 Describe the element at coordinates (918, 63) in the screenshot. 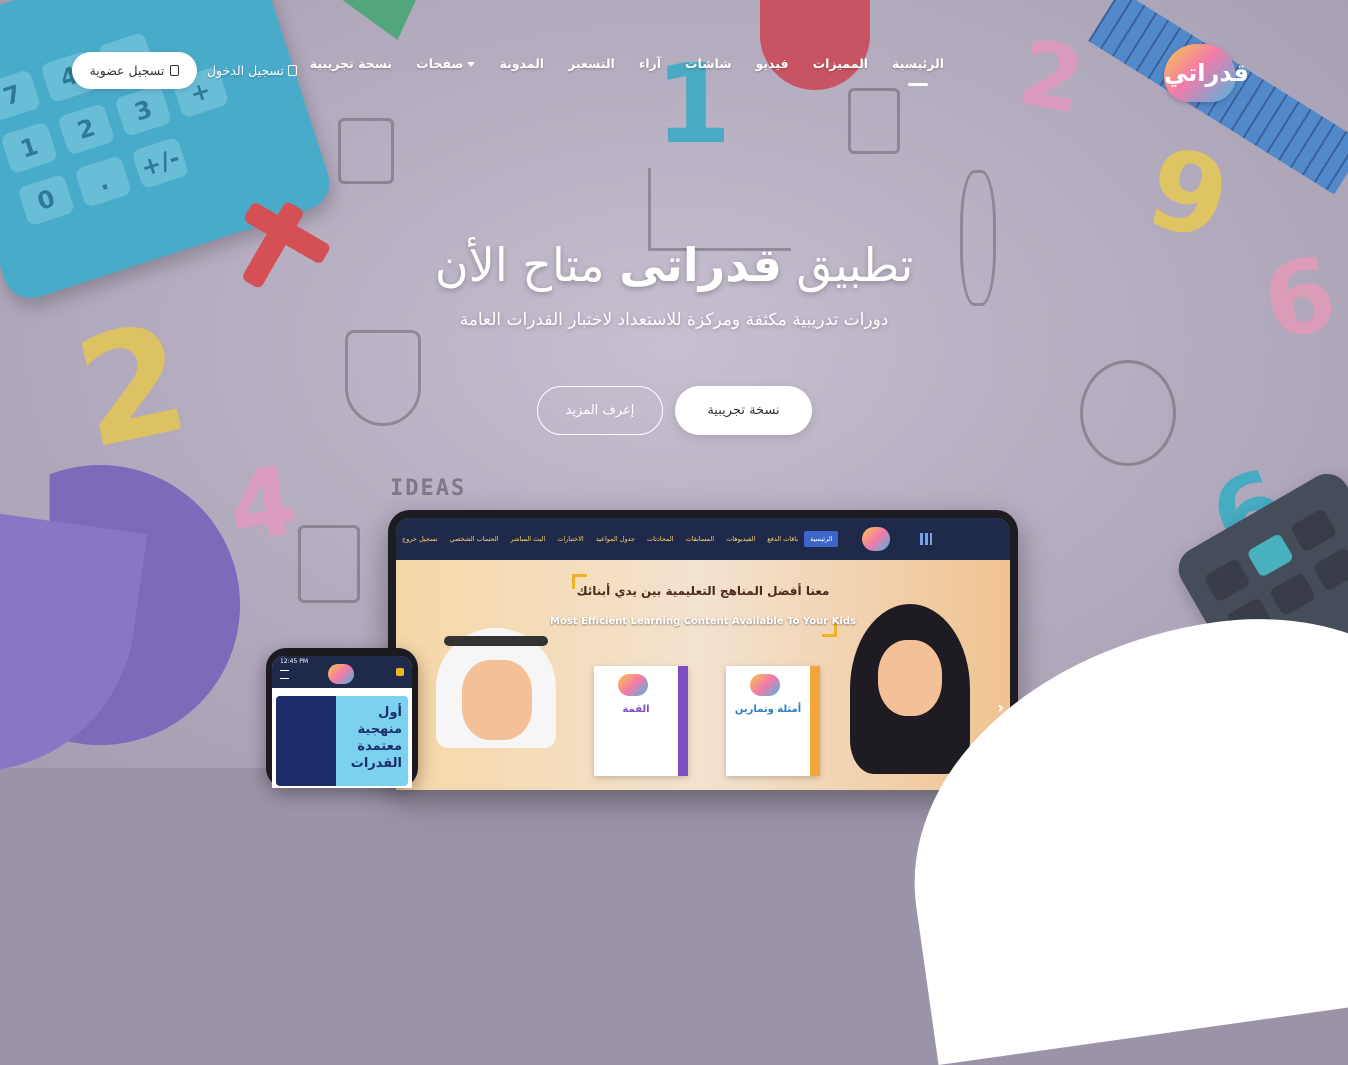

I see `nav-item-home: الرئيسية` at that location.